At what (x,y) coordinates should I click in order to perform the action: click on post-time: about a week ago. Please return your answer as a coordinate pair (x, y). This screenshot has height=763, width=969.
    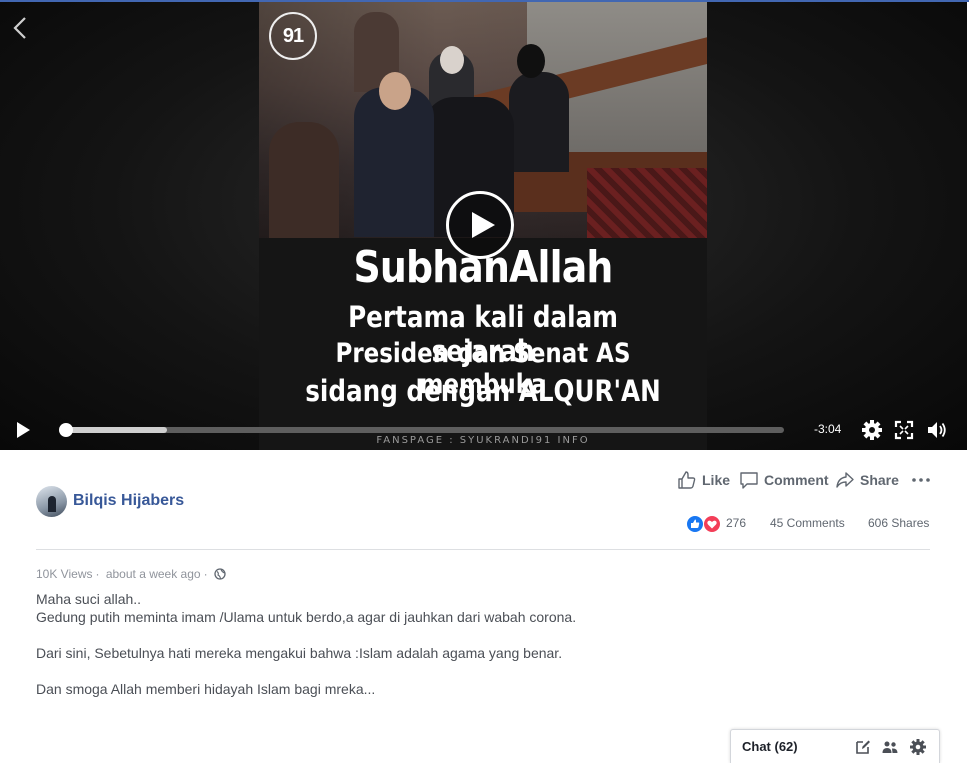
    Looking at the image, I should click on (153, 574).